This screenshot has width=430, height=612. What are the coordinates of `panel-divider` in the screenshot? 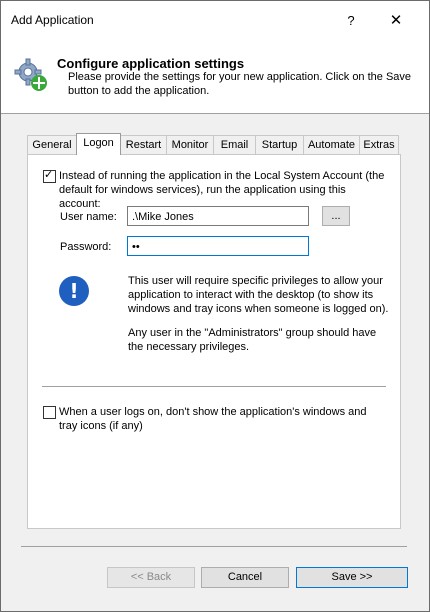 It's located at (214, 386).